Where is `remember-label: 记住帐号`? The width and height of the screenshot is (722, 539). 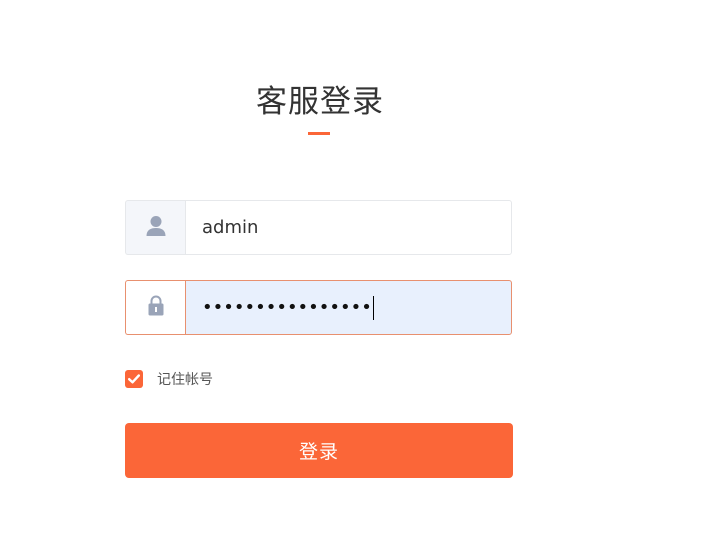
remember-label: 记住帐号 is located at coordinates (185, 380).